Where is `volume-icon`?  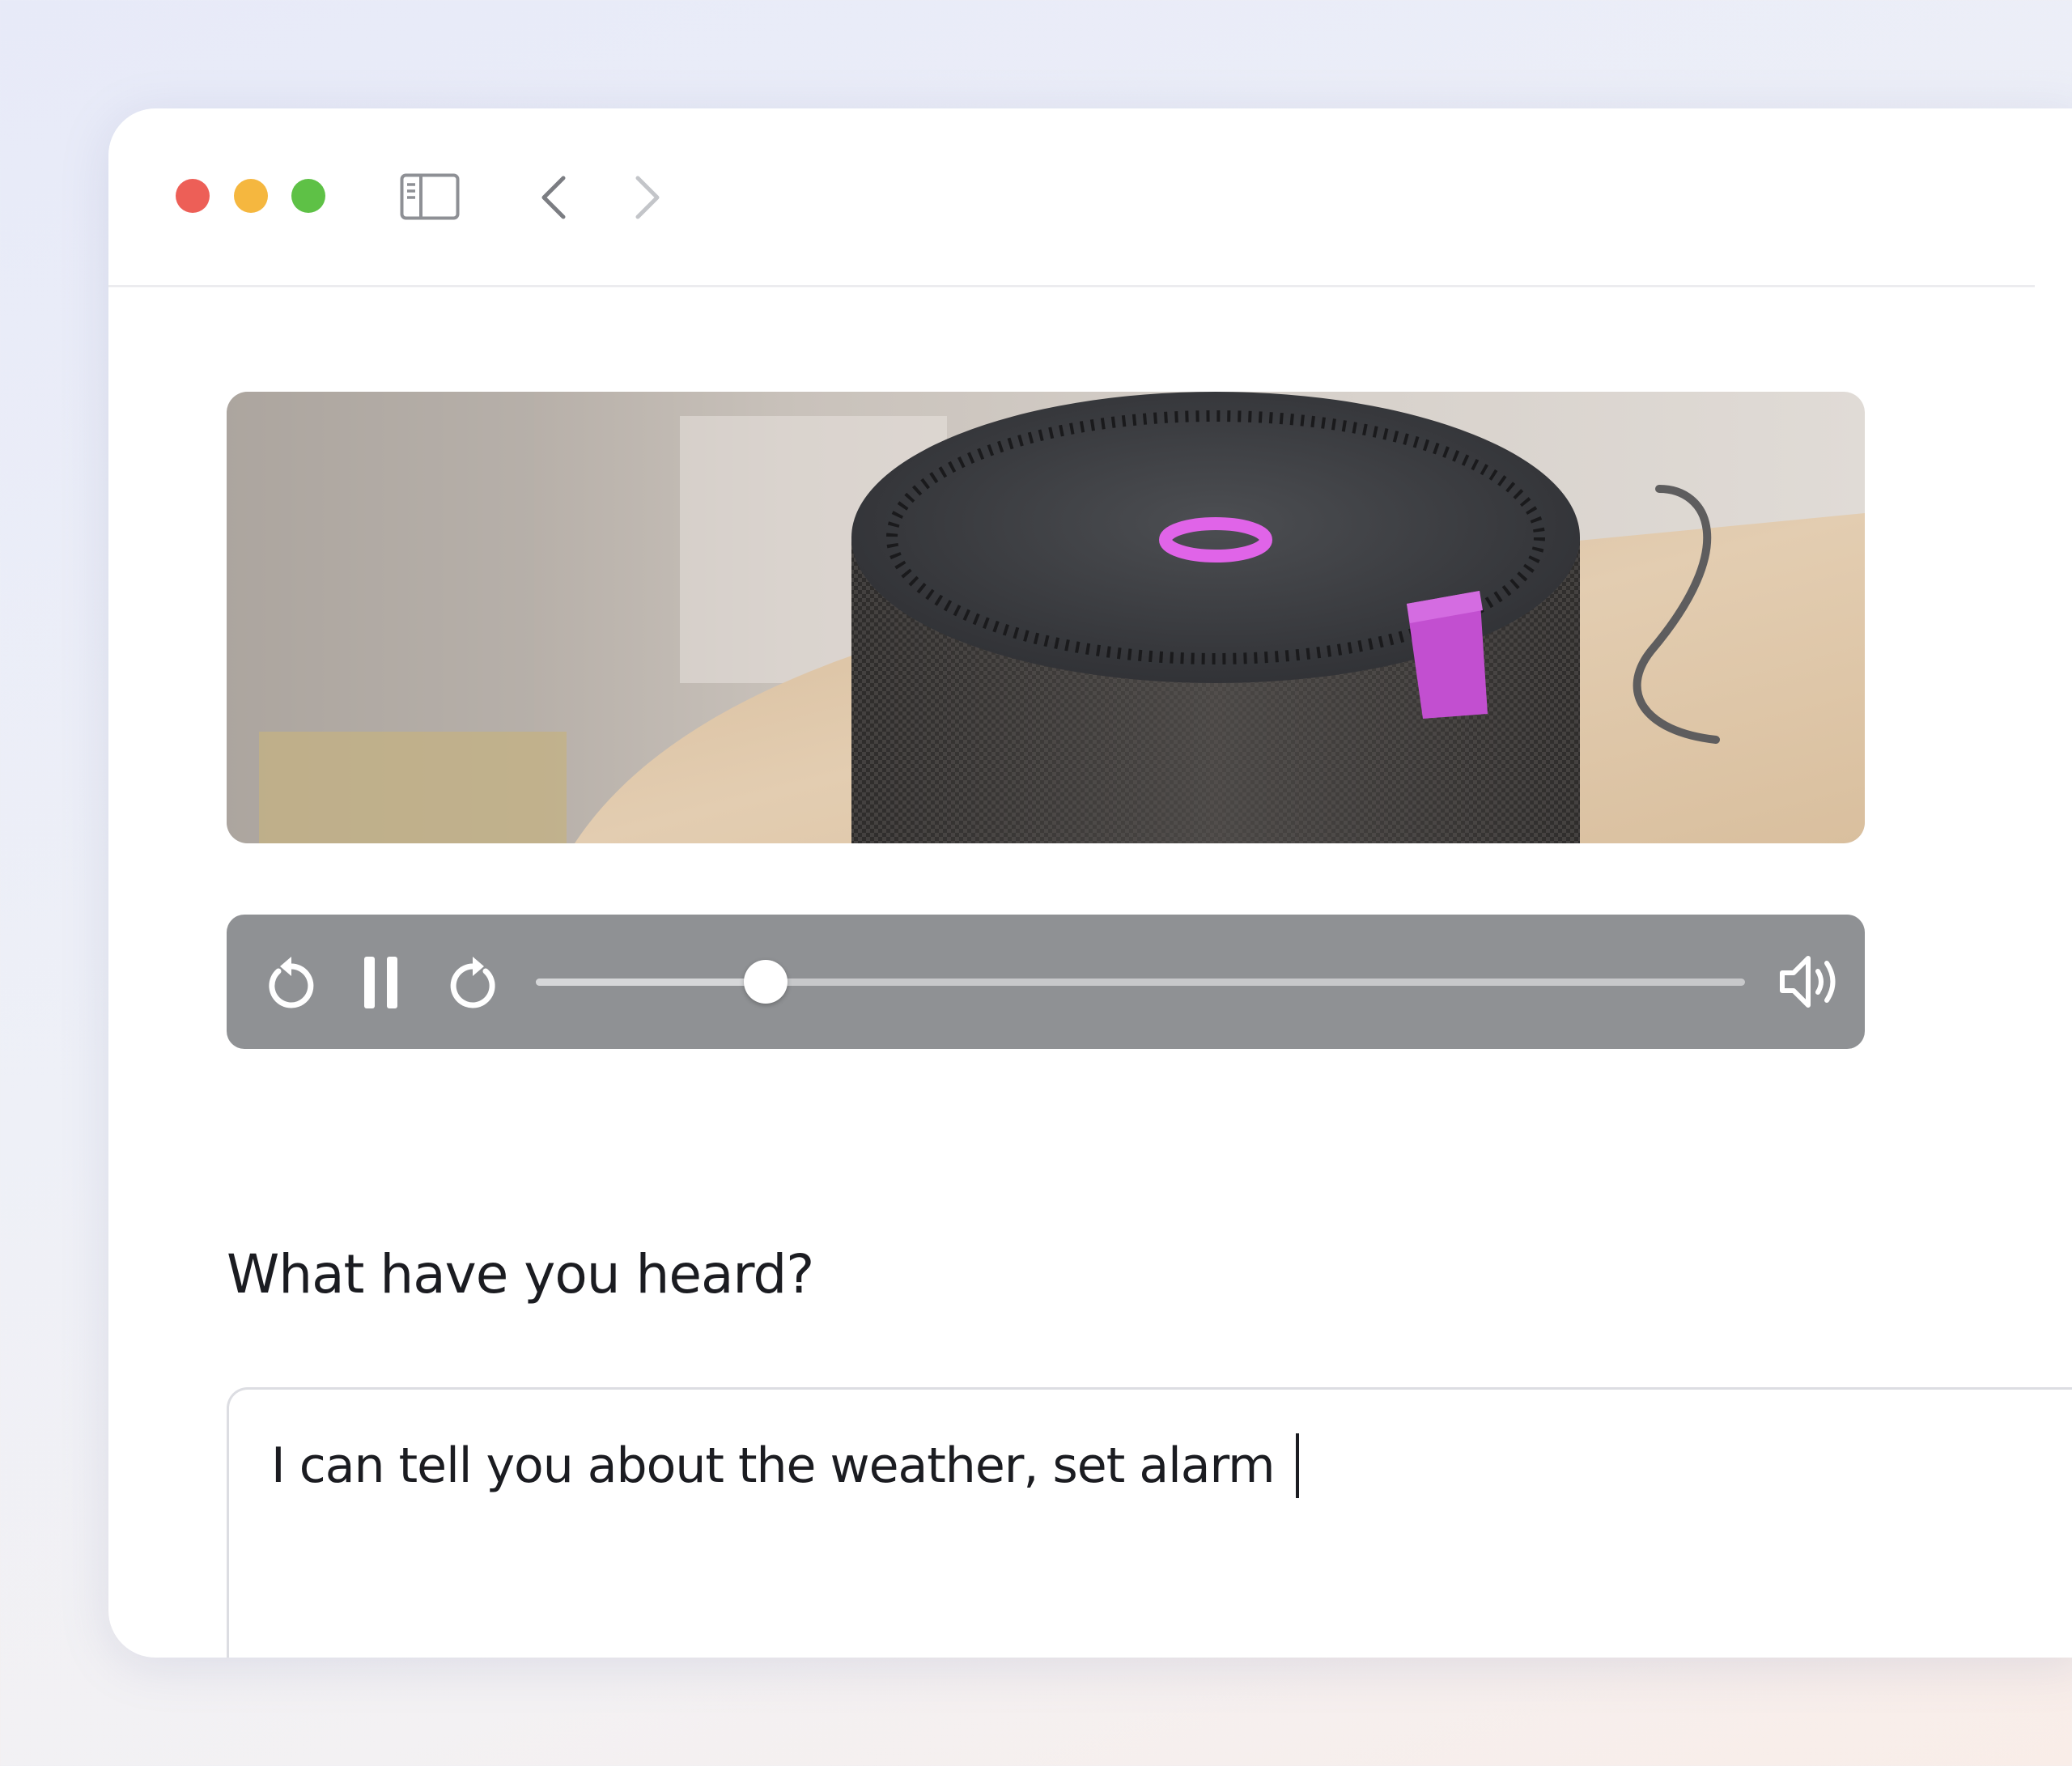 volume-icon is located at coordinates (1808, 982).